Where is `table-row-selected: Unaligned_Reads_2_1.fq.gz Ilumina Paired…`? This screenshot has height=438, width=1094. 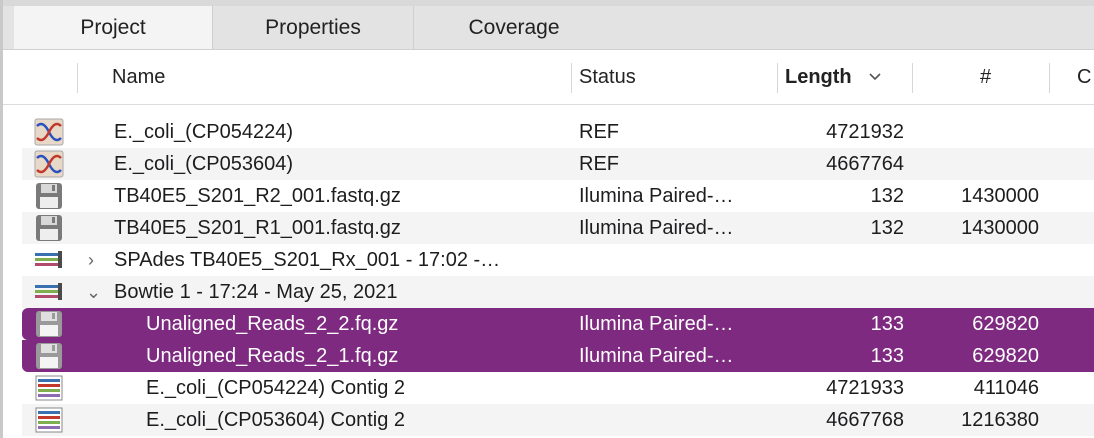
table-row-selected: Unaligned_Reads_2_1.fq.gz Ilumina Paired… is located at coordinates (558, 356).